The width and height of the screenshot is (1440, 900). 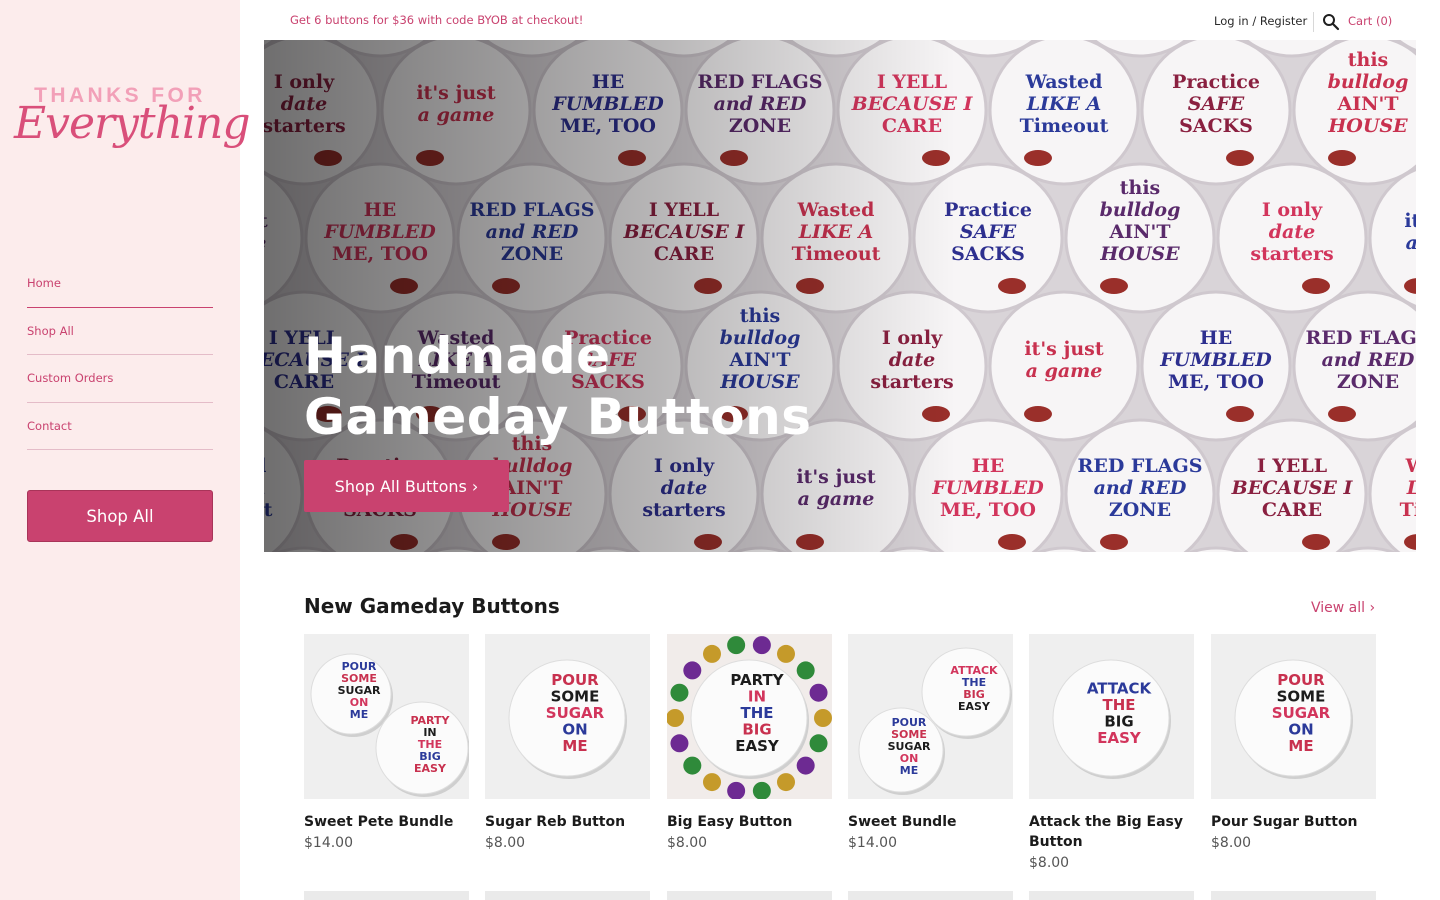 I want to click on login-link: Log in, so click(x=1231, y=21).